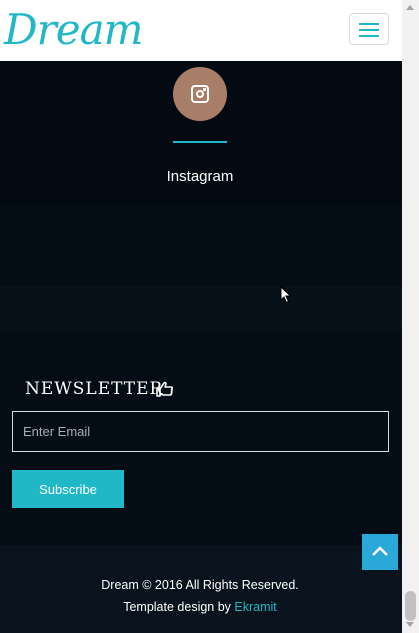 Image resolution: width=419 pixels, height=633 pixels. What do you see at coordinates (286, 295) in the screenshot?
I see `mouse-cursor-icon` at bounding box center [286, 295].